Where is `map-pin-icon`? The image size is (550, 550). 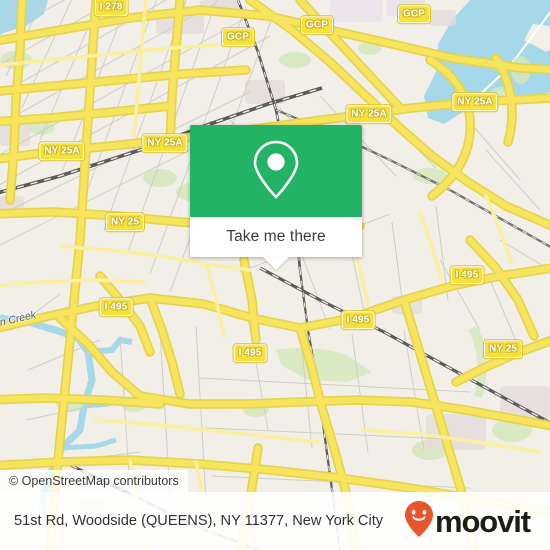
map-pin-icon is located at coordinates (276, 171).